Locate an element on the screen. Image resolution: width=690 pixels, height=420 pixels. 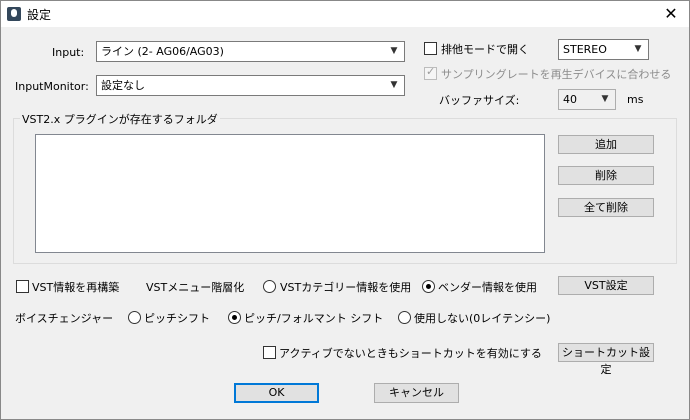
microphone-app-icon is located at coordinates (14, 14).